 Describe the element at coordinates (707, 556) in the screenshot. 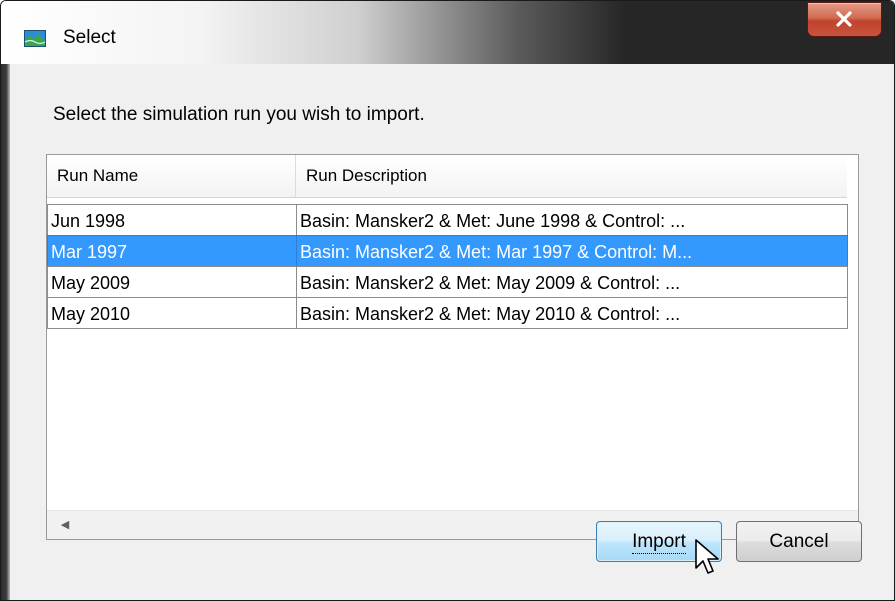

I see `mouse-pointer-icon` at that location.